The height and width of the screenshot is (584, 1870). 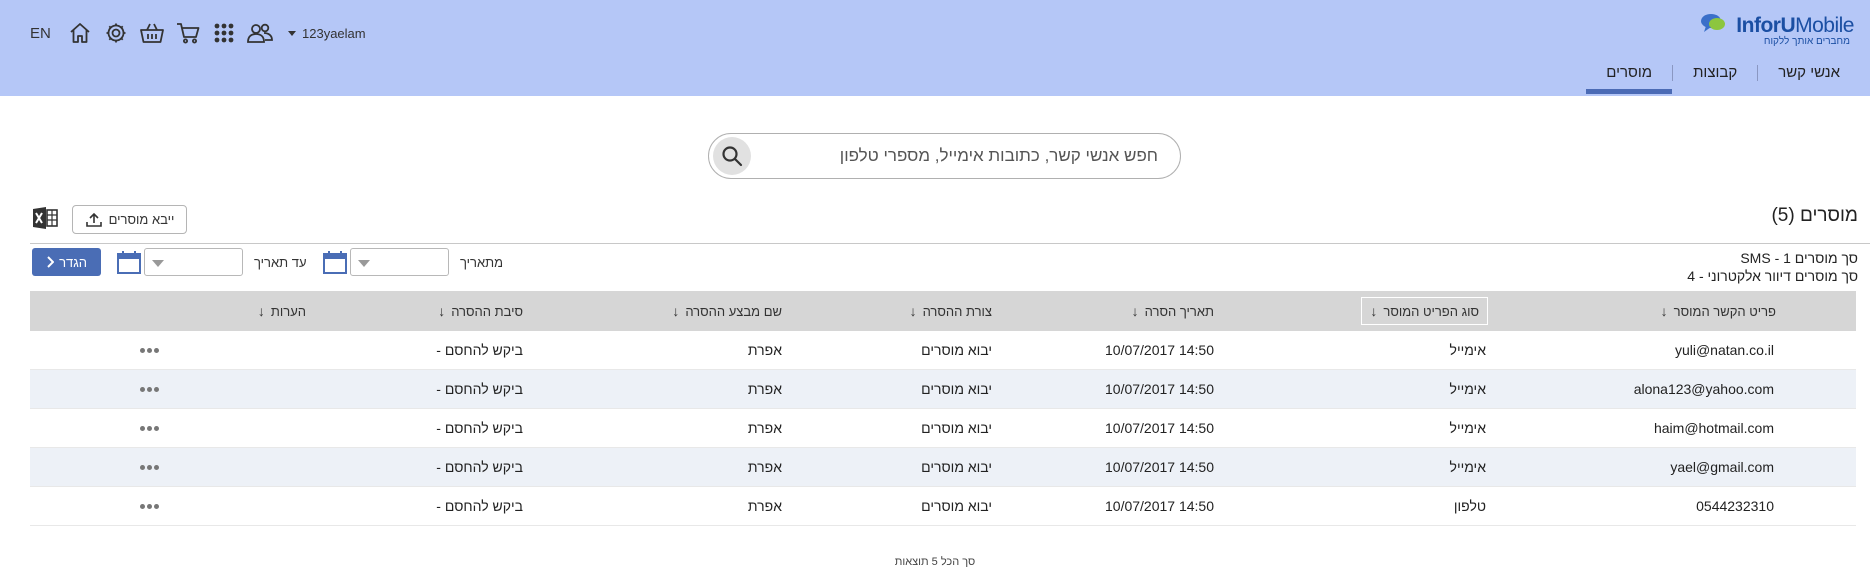 I want to click on col-method-label: צורת ההסרה, so click(x=957, y=311).